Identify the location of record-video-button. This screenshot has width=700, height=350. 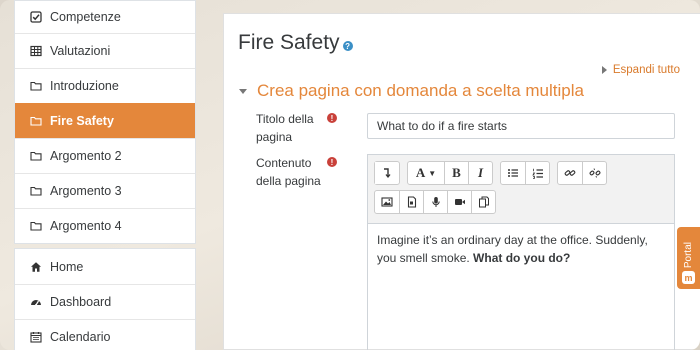
(459, 202).